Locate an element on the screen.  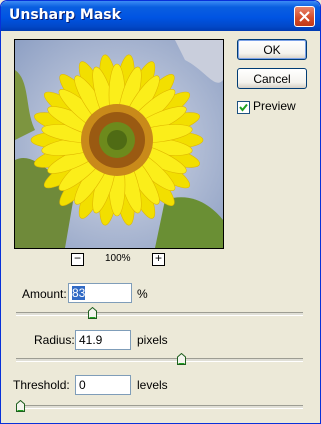
zoom-out-button: − is located at coordinates (77, 258).